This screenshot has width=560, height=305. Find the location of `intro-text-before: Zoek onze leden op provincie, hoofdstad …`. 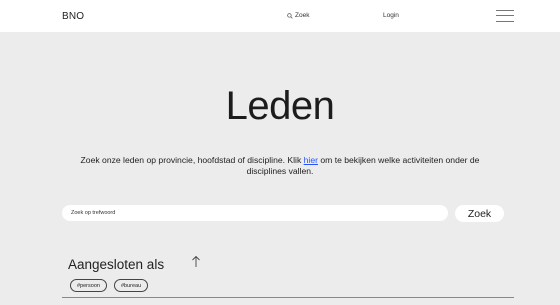

intro-text-before: Zoek onze leden op provincie, hoofdstad … is located at coordinates (192, 160).